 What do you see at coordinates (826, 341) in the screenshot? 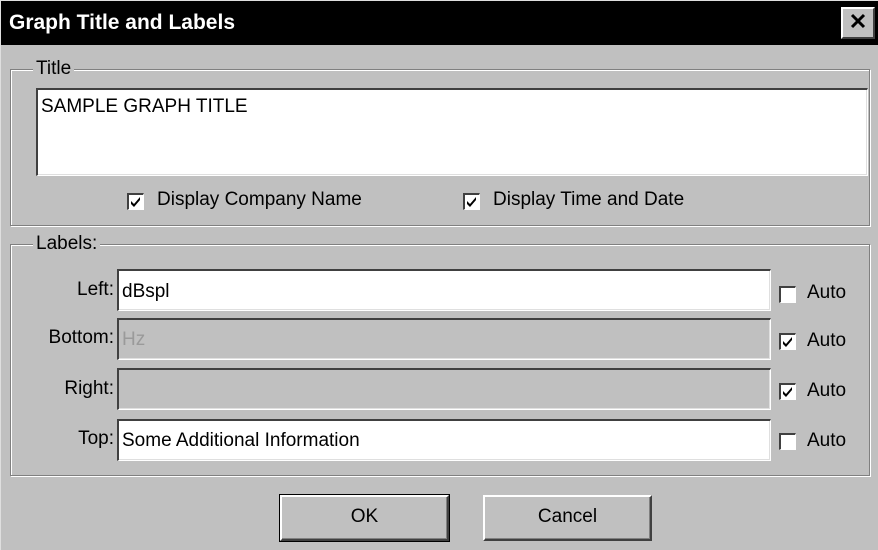
I see `bottom-auto-label: Auto` at bounding box center [826, 341].